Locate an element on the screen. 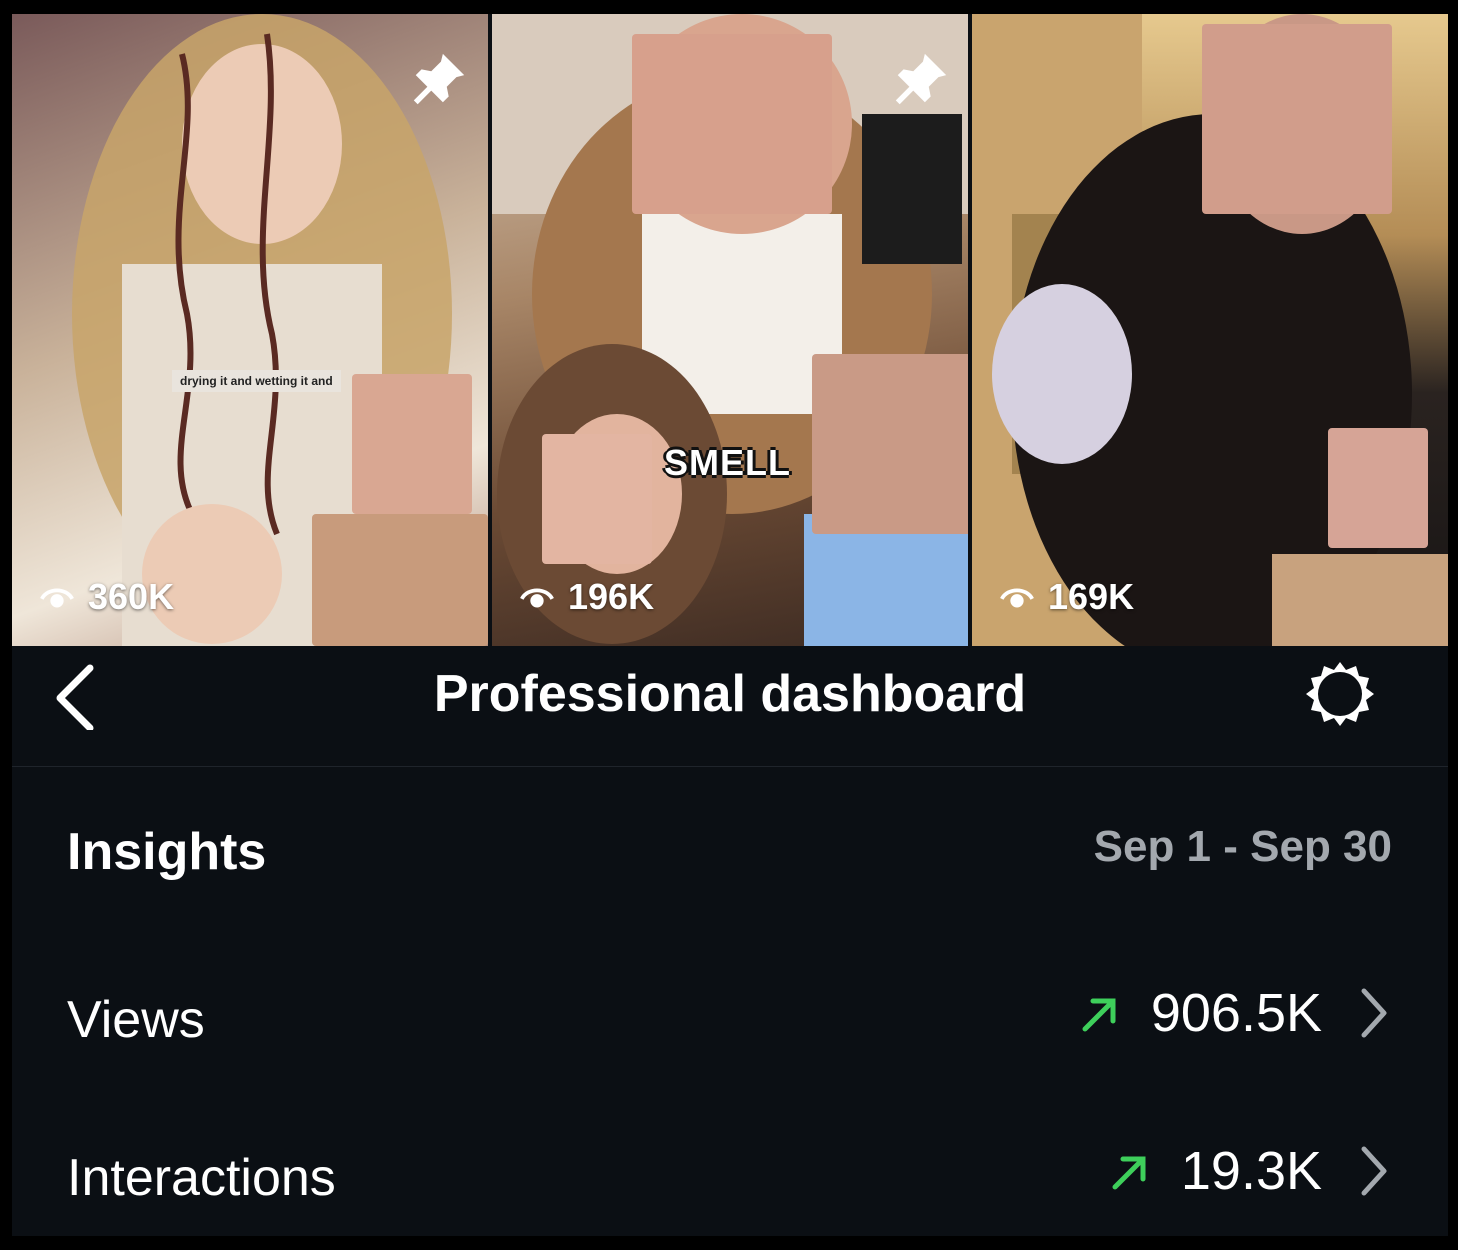  video-caption: drying it and wetting it and is located at coordinates (256, 381).